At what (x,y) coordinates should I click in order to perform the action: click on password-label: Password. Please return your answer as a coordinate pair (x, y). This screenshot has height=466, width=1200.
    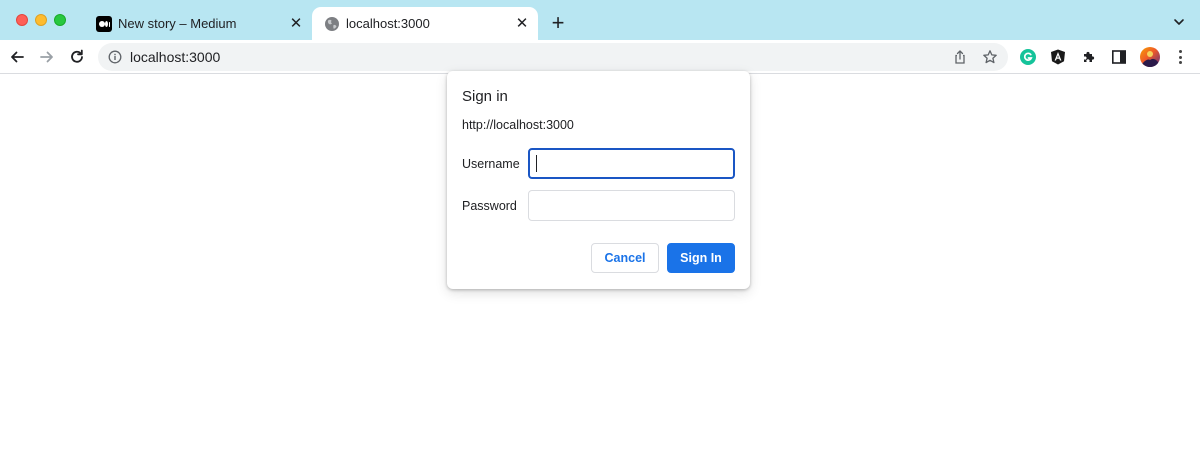
    Looking at the image, I should click on (489, 206).